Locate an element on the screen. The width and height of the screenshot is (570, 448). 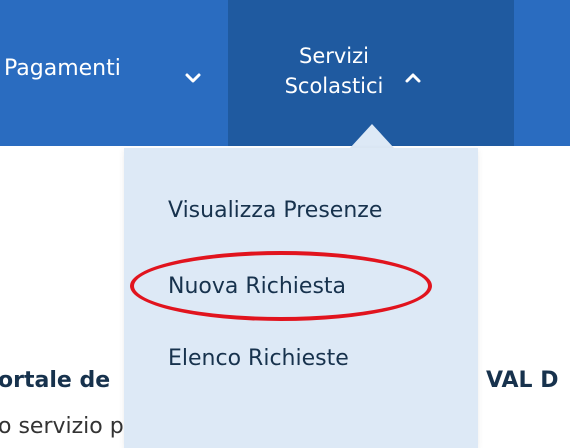
page-heading-right: VAL D is located at coordinates (522, 380).